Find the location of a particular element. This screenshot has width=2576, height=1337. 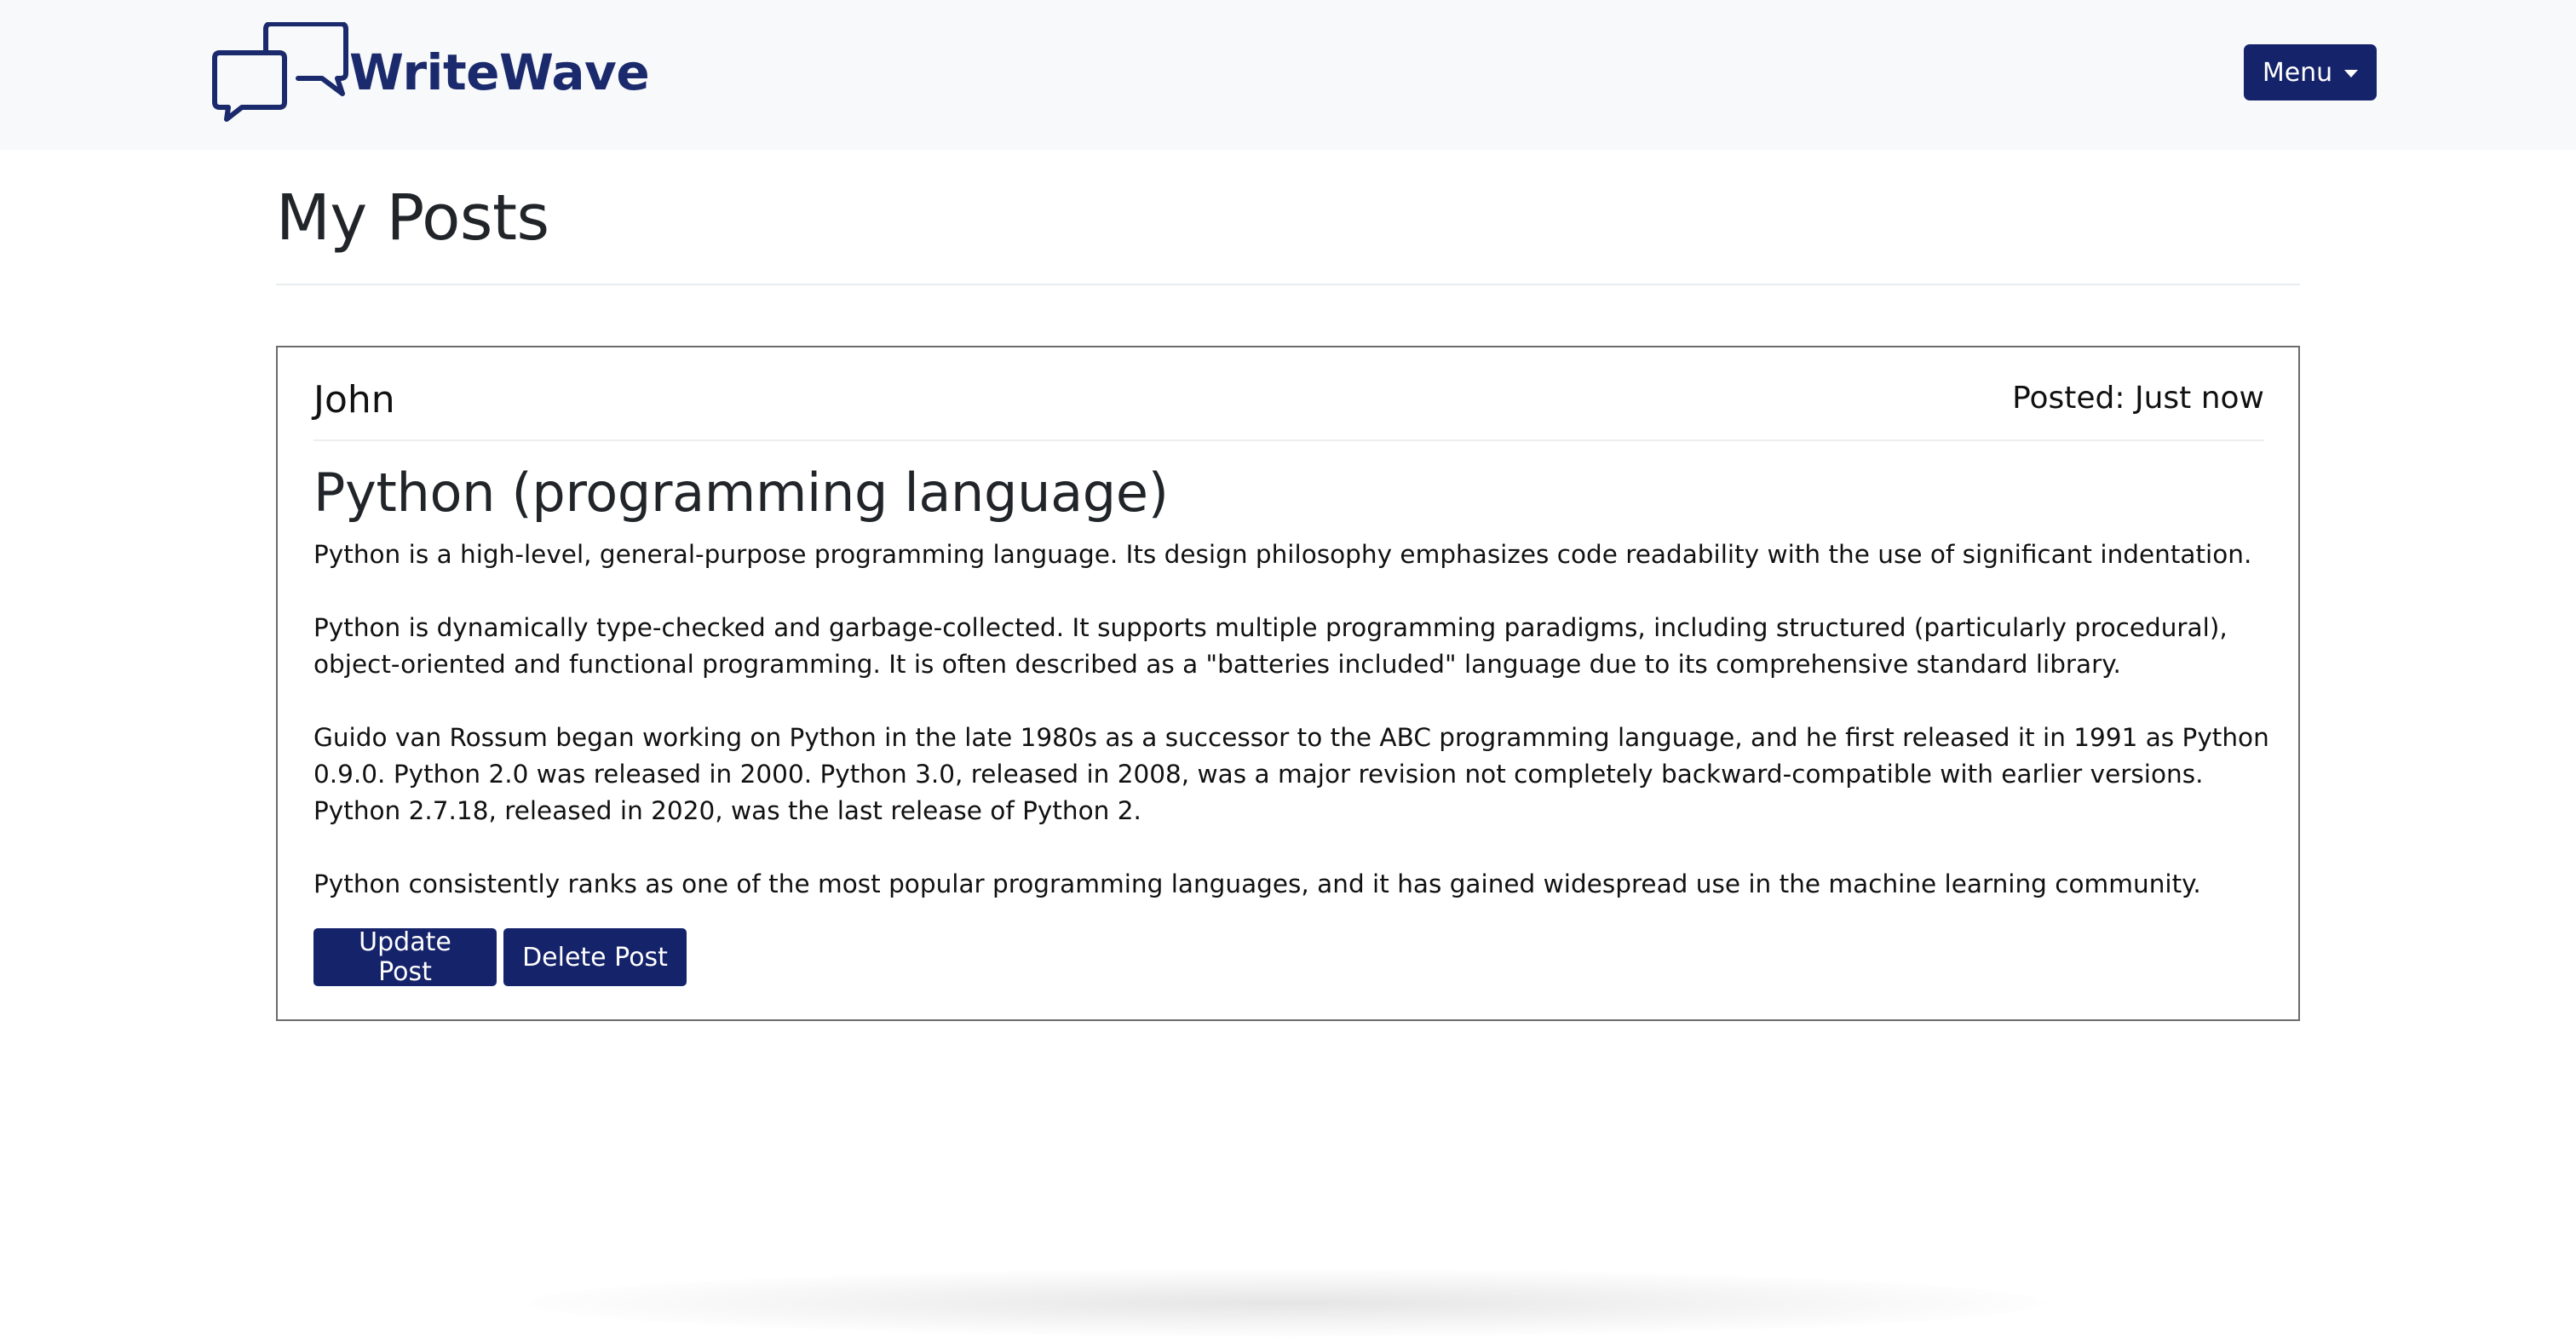

post-title: Python (programming language) is located at coordinates (741, 493).